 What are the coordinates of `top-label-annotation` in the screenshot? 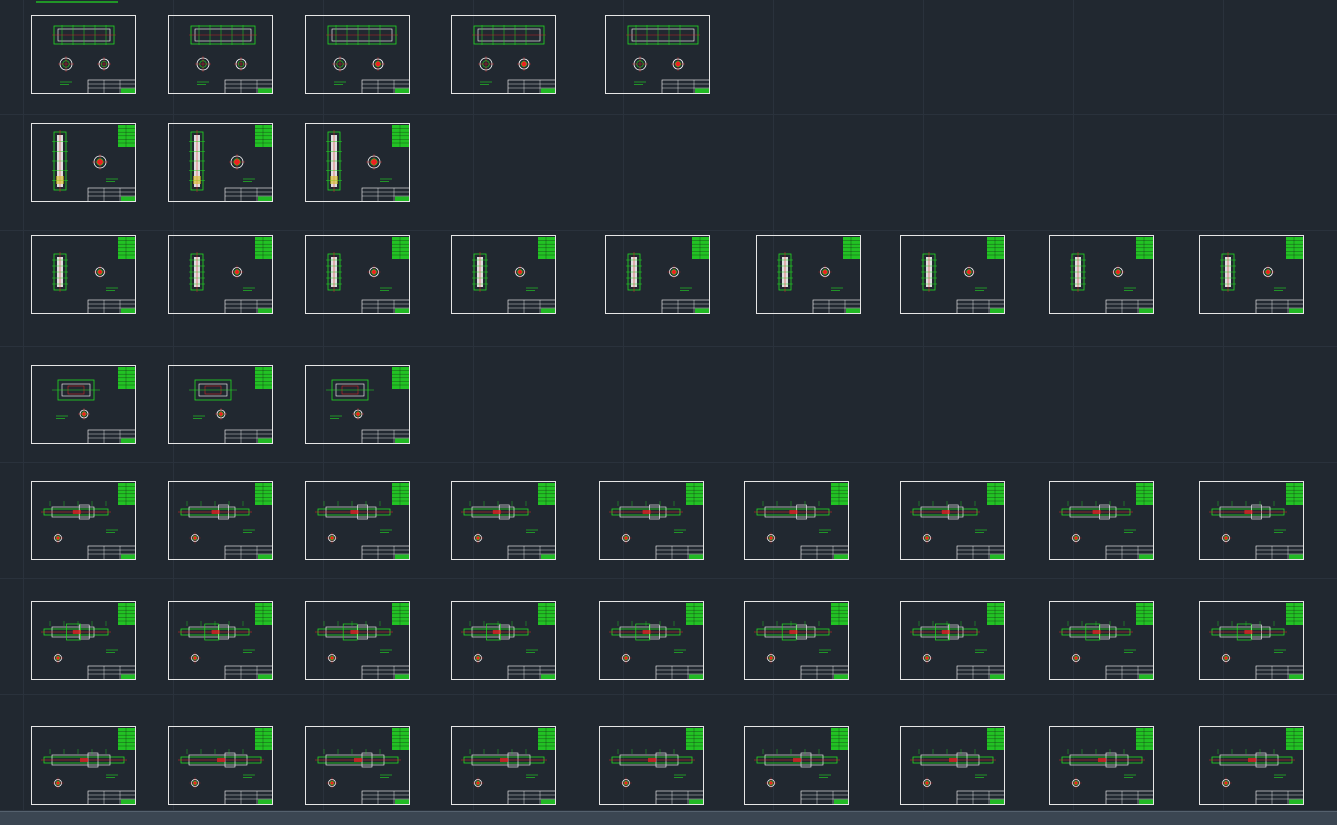 It's located at (77, 2).